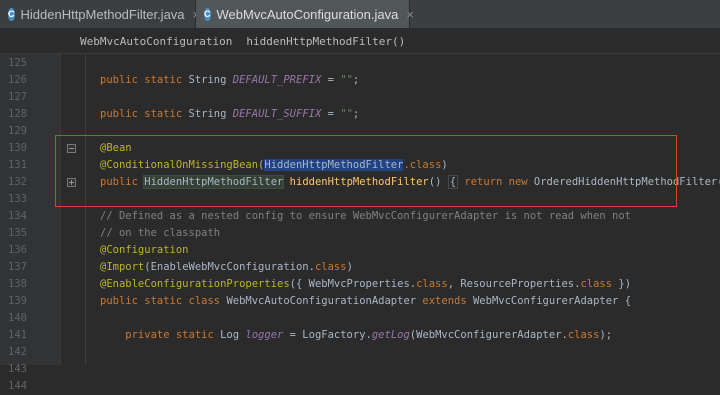 This screenshot has width=720, height=395. What do you see at coordinates (17, 386) in the screenshot?
I see `line-number: 144` at bounding box center [17, 386].